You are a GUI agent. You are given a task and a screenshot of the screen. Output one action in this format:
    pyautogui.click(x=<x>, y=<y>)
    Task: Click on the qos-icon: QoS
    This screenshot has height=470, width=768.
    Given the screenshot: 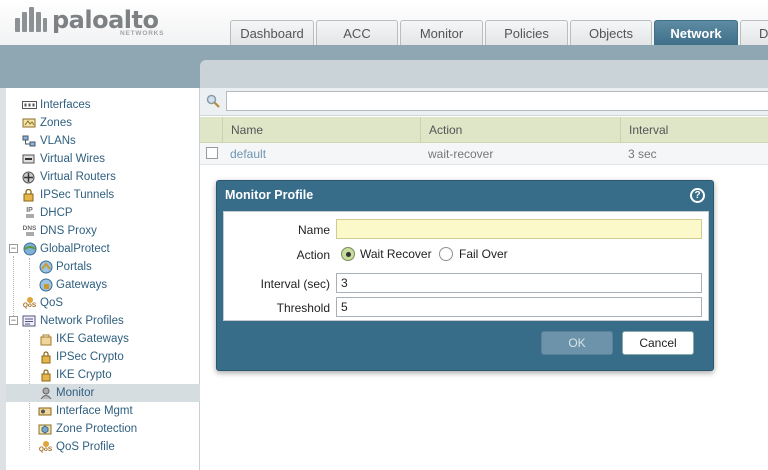 What is the action you would take?
    pyautogui.click(x=29, y=303)
    